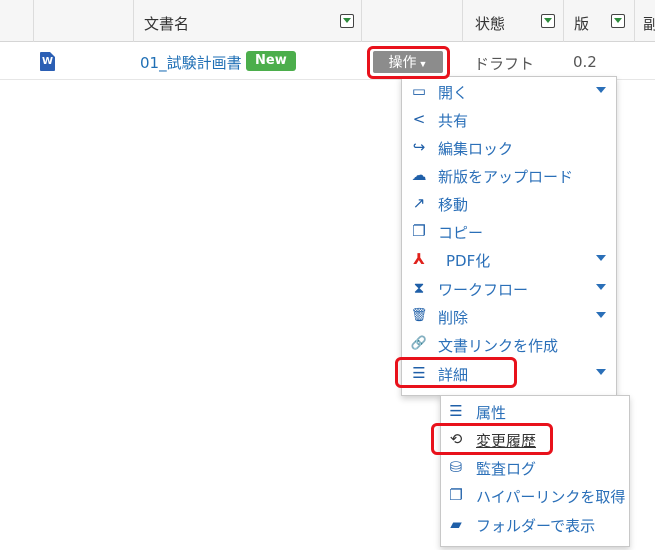  What do you see at coordinates (423, 64) in the screenshot?
I see `chevron-down-icon: ▼` at bounding box center [423, 64].